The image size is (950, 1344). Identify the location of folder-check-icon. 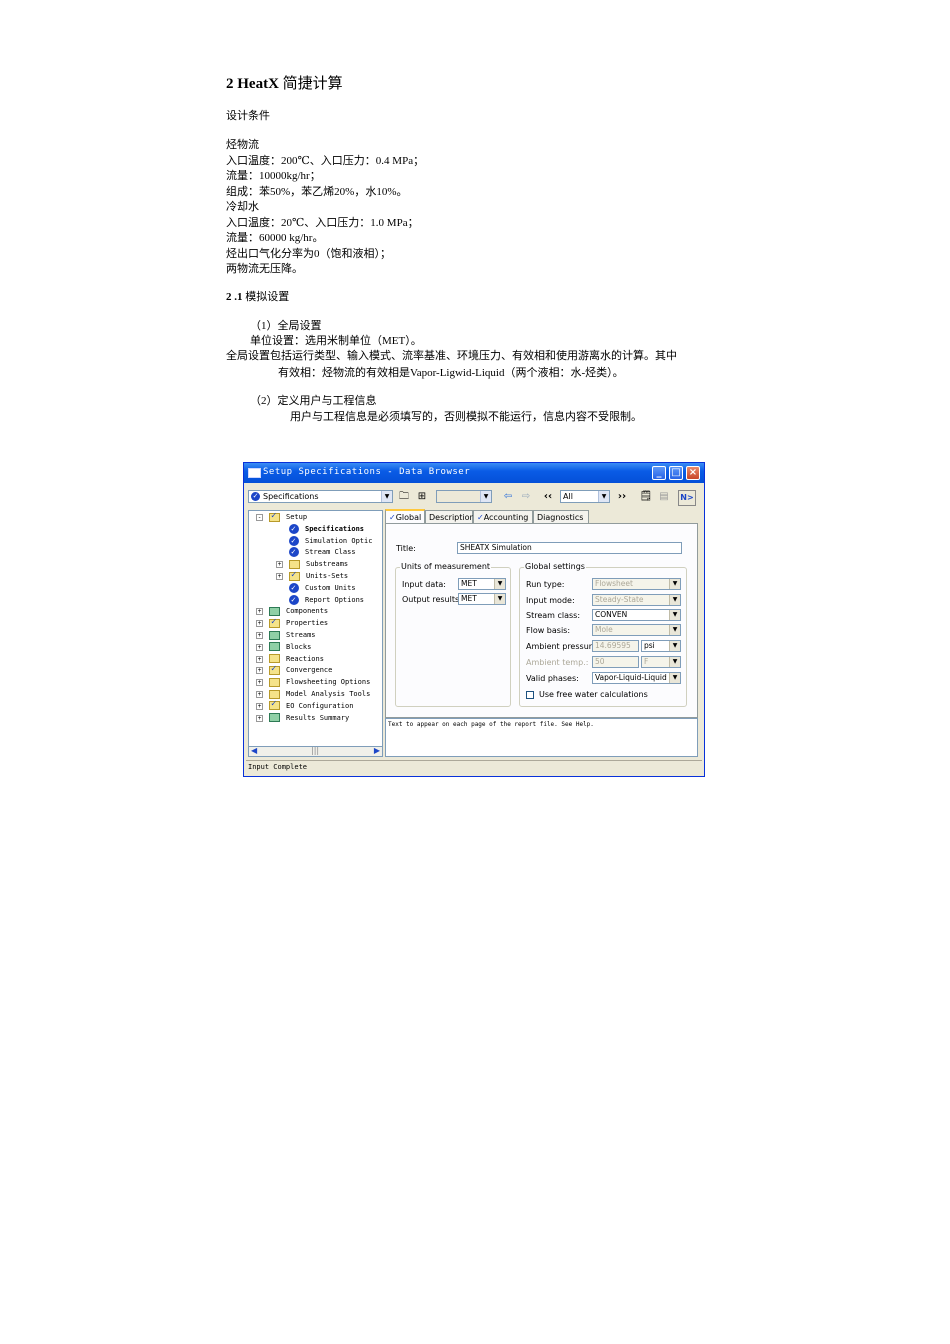
(274, 622).